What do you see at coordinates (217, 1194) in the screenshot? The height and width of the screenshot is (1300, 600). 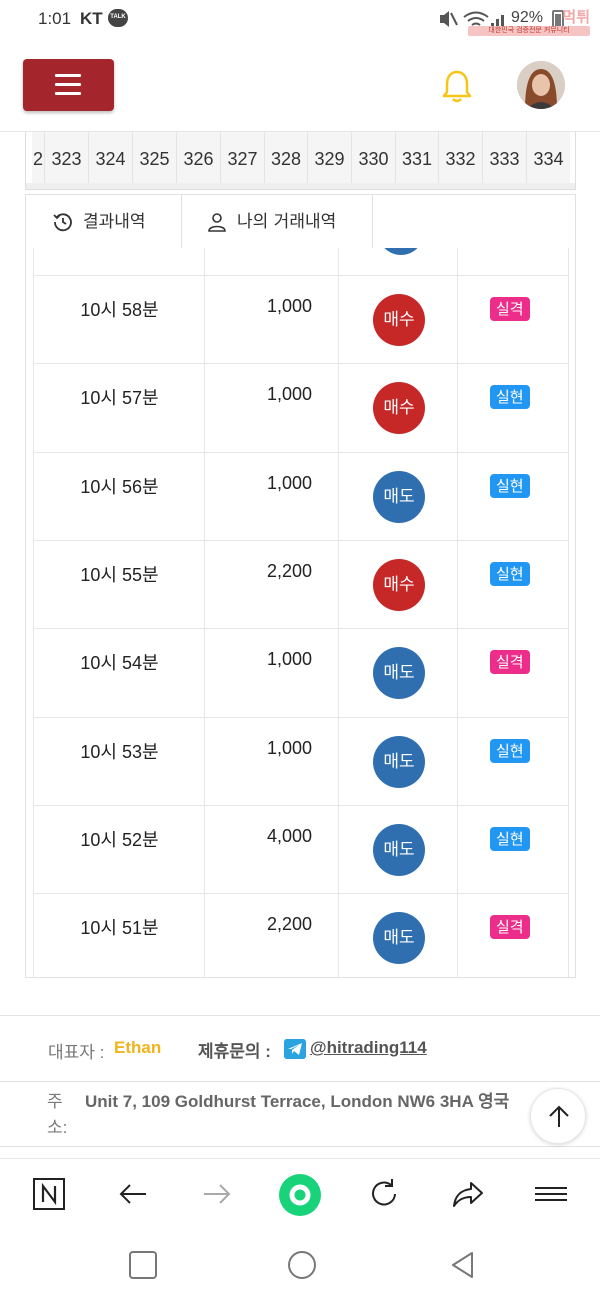 I see `forward-arrow-icon` at bounding box center [217, 1194].